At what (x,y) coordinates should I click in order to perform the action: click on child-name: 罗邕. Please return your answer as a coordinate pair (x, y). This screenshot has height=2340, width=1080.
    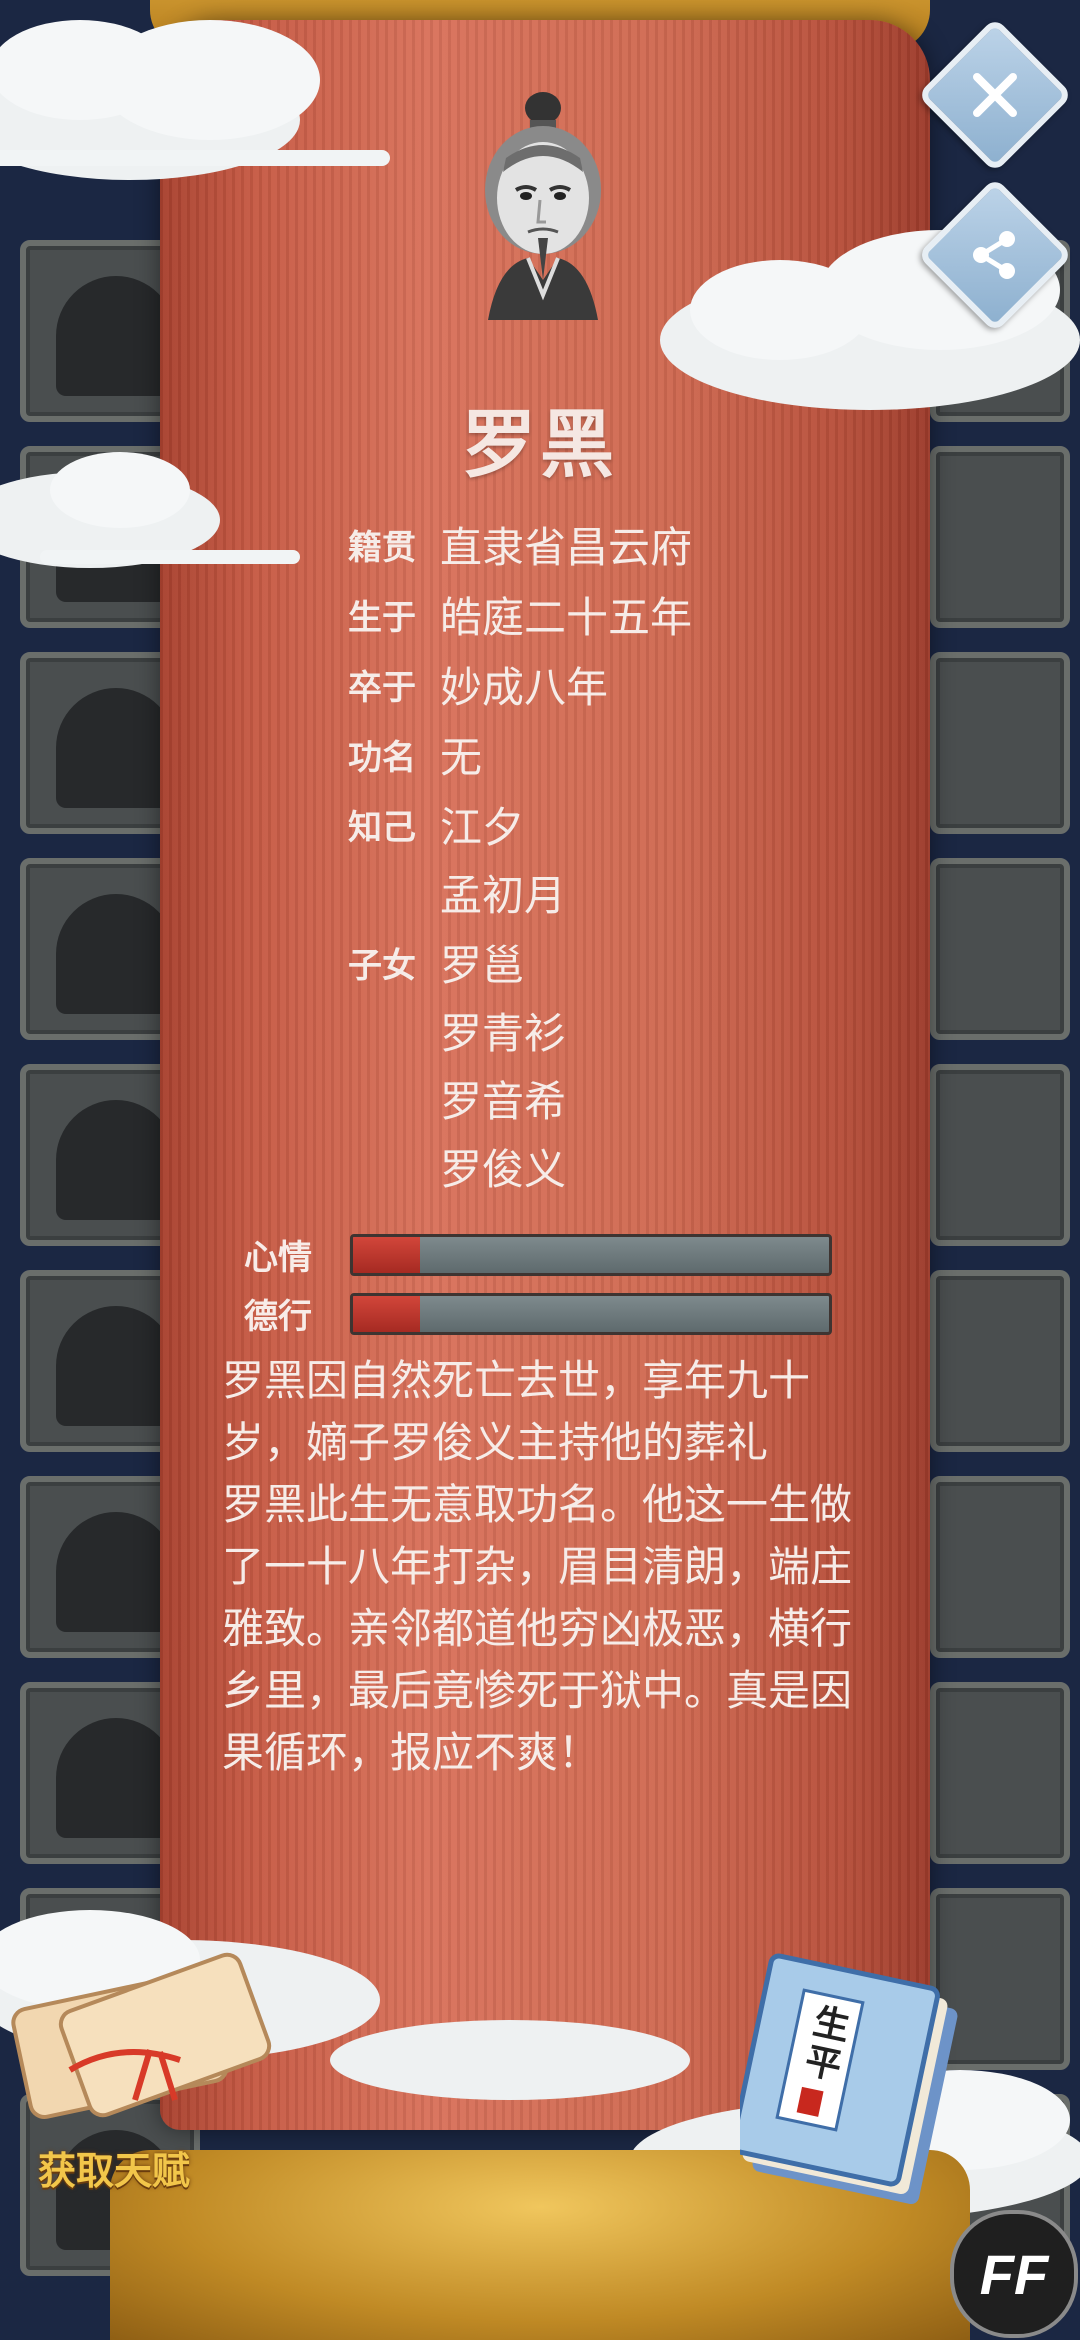
    Looking at the image, I should click on (482, 965).